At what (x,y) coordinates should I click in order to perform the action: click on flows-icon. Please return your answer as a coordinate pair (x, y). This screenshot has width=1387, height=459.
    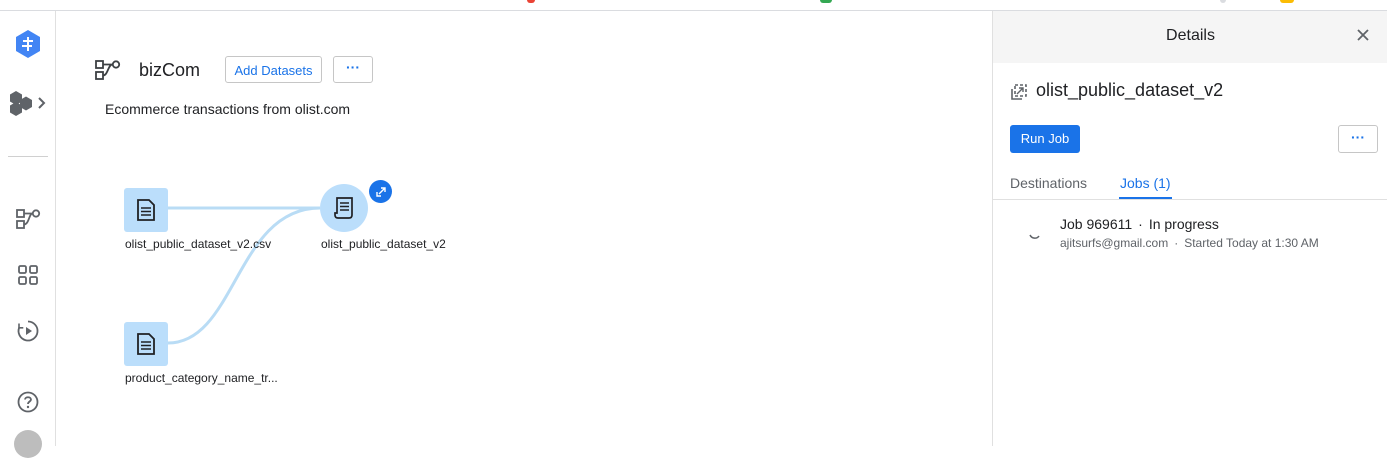
    Looking at the image, I should click on (27, 219).